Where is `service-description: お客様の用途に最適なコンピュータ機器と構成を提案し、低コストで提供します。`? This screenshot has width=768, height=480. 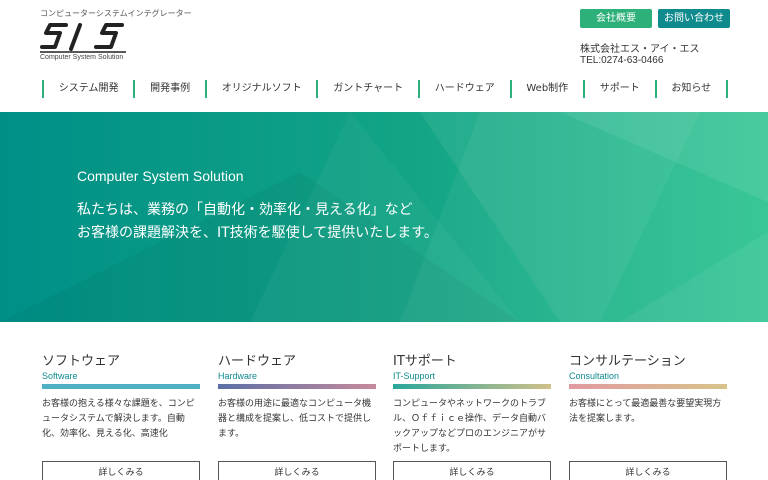
service-description: お客様の用途に最適なコンピュータ機器と構成を提案し、低コストで提供します。 is located at coordinates (295, 419).